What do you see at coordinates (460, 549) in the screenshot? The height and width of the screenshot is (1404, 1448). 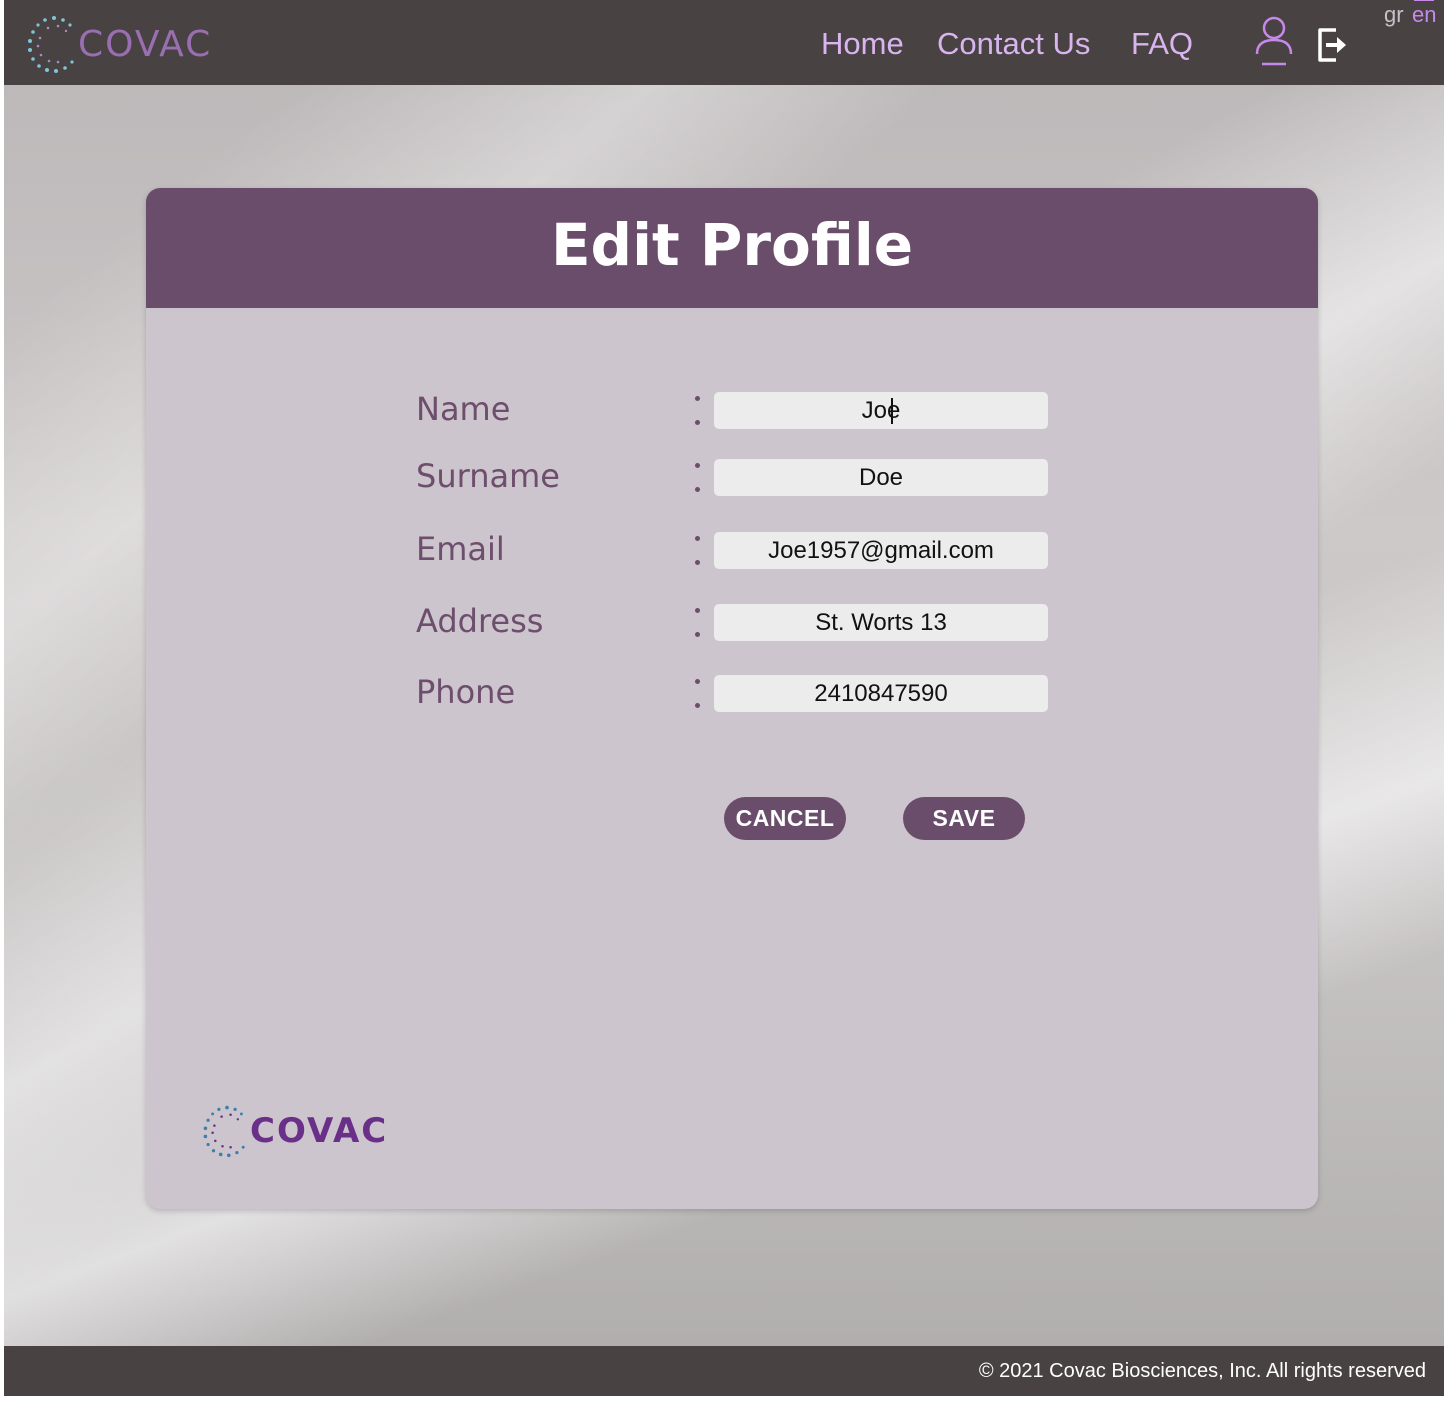 I see `email-label: Email` at bounding box center [460, 549].